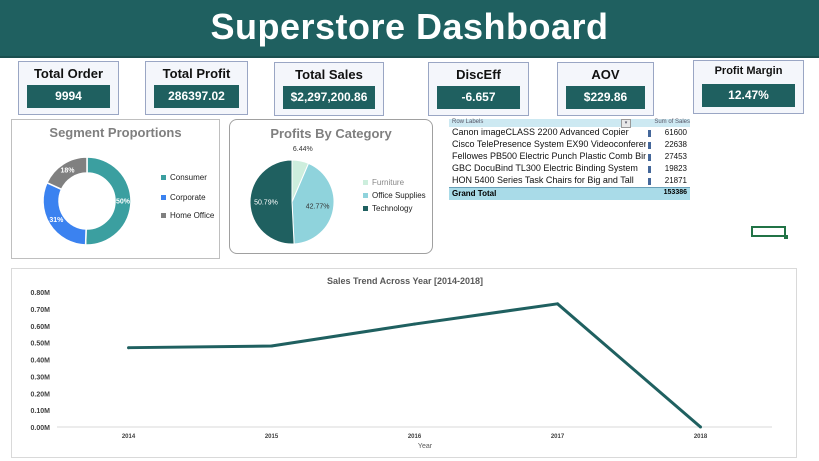  Describe the element at coordinates (303, 149) in the screenshot. I see `profits-data-label-0: 6.44%` at that location.